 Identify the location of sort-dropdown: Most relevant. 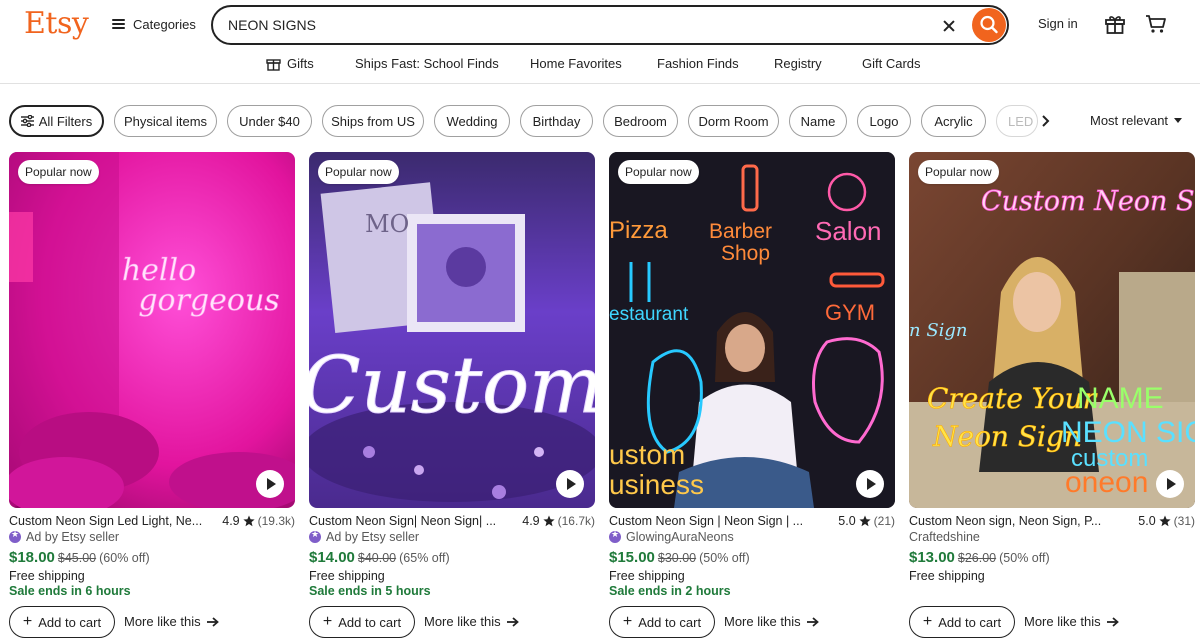
(1136, 120).